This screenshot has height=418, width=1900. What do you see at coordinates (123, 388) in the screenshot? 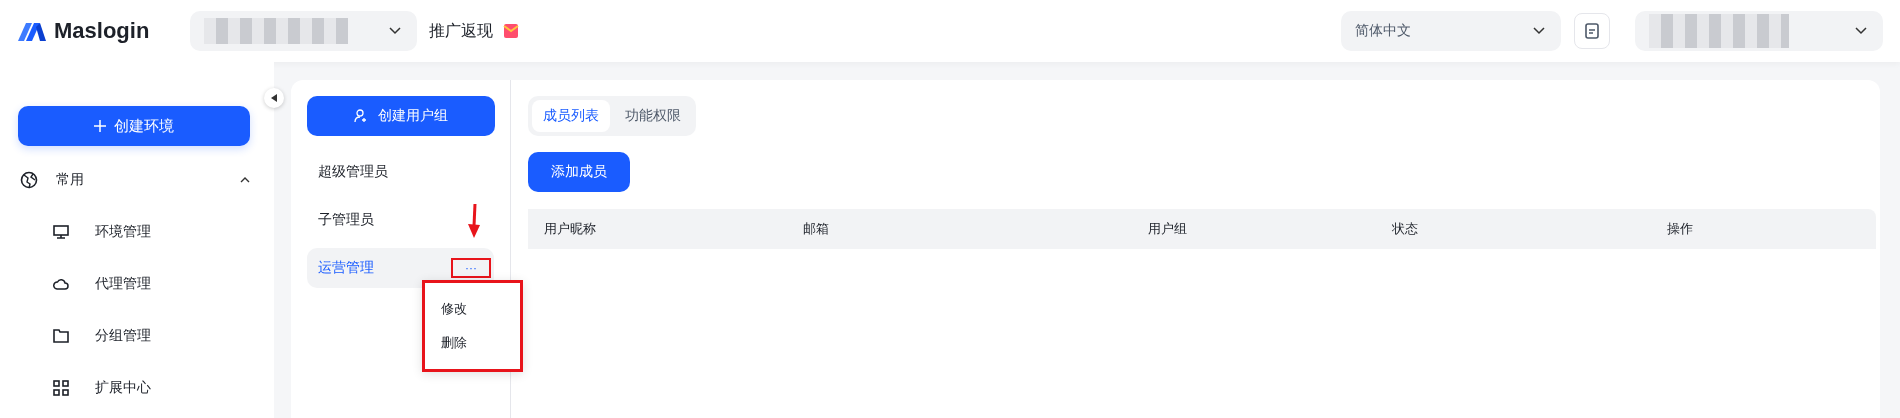
I see `nav-item: 扩展中心` at bounding box center [123, 388].